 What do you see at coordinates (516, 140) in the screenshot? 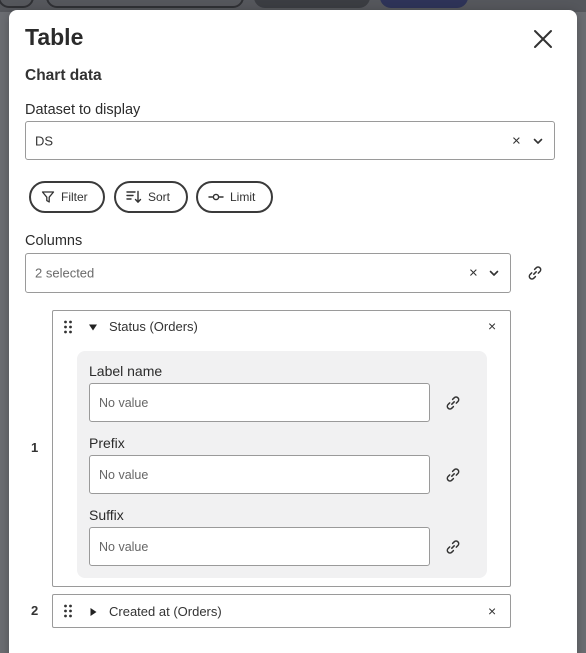
I see `clear-dataset-button: ×` at bounding box center [516, 140].